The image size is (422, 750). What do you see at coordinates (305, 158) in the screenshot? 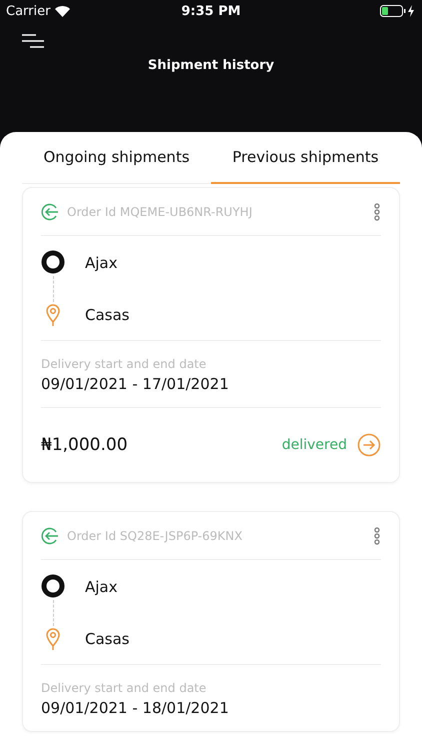
I see `tab: Previous shipments` at bounding box center [305, 158].